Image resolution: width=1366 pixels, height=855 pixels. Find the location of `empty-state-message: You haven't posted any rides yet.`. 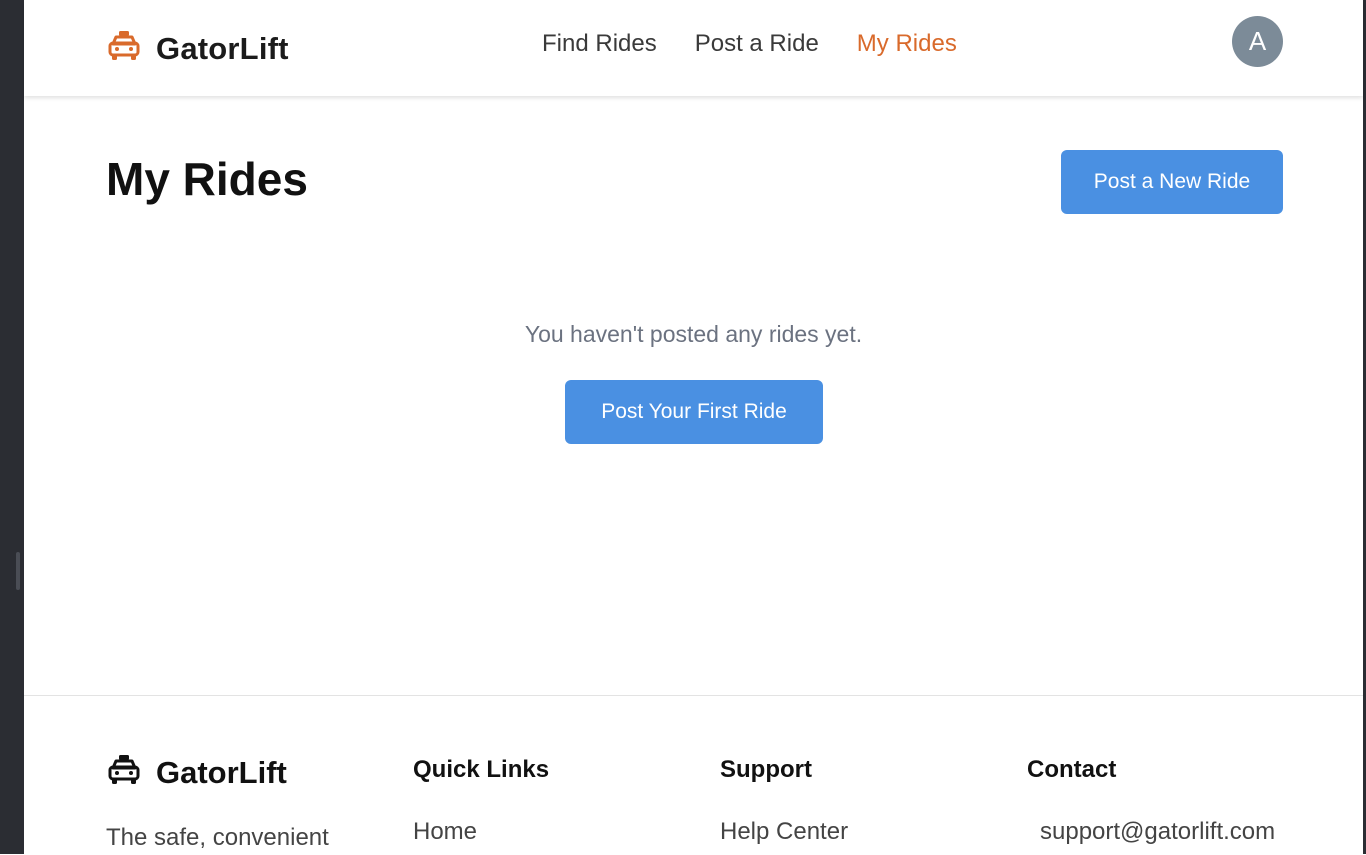

empty-state-message: You haven't posted any rides yet. is located at coordinates (693, 334).